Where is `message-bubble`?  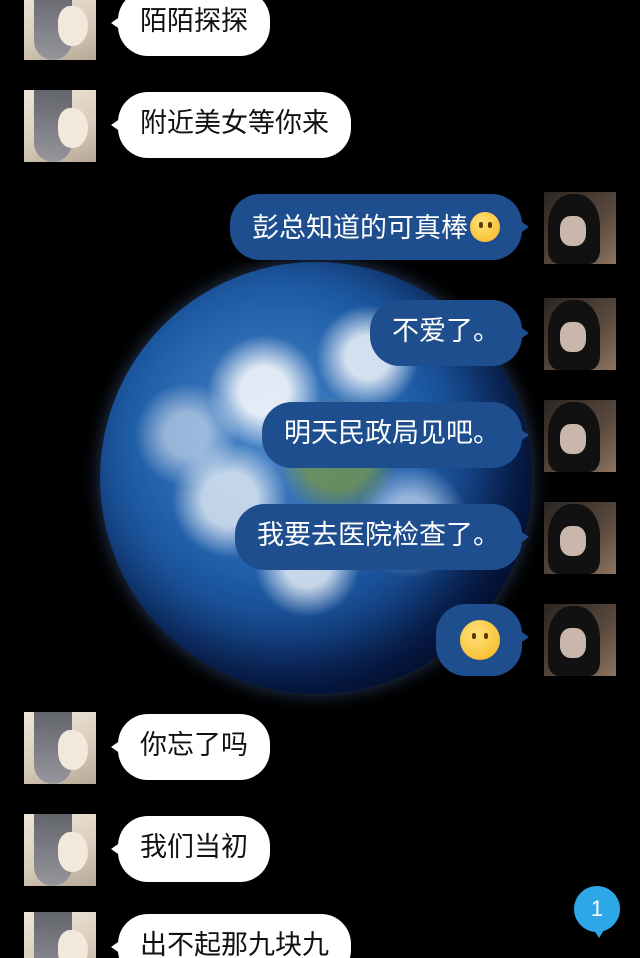 message-bubble is located at coordinates (482, 640).